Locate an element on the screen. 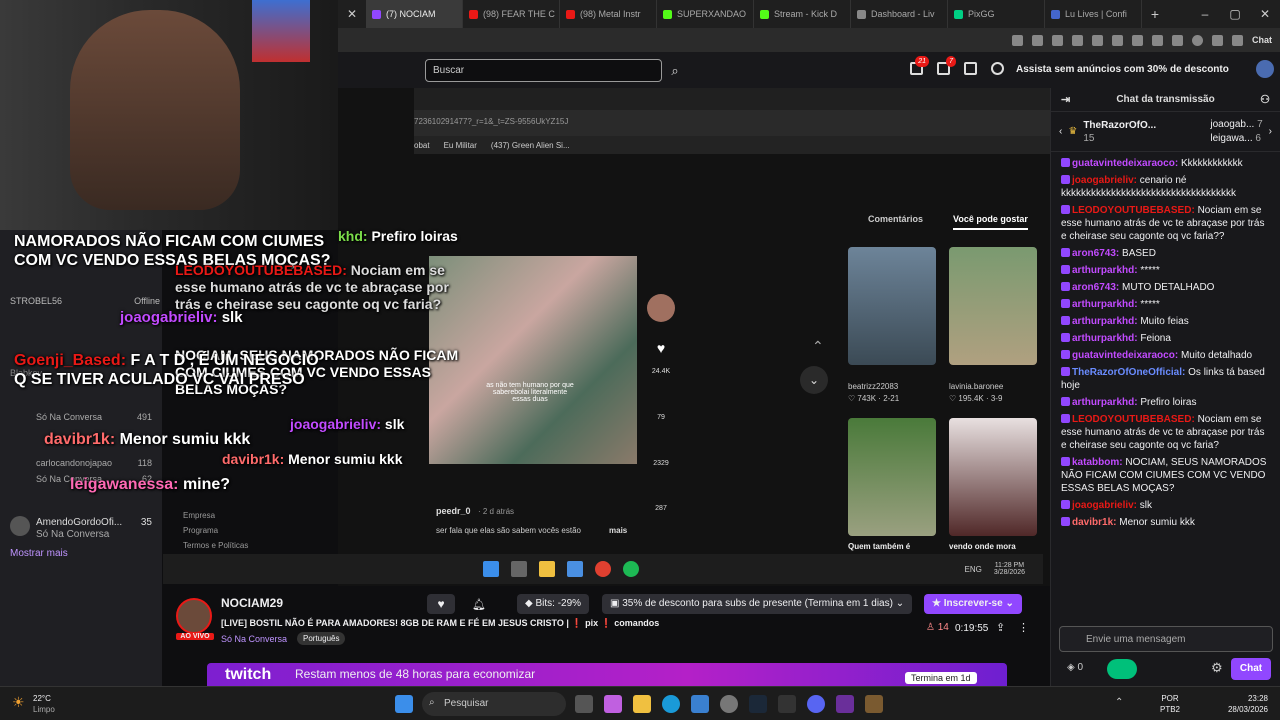 The image size is (1280, 720). prime-icon: 21 is located at coordinates (919, 65).